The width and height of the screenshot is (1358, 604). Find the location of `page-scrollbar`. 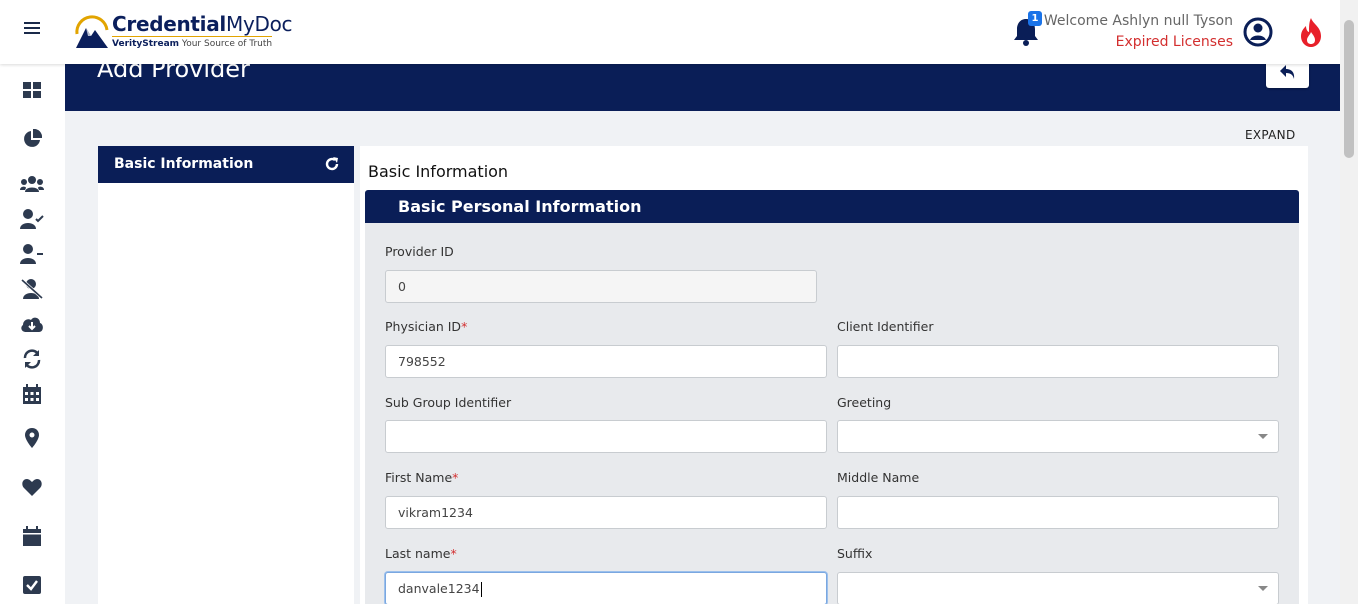

page-scrollbar is located at coordinates (1349, 302).